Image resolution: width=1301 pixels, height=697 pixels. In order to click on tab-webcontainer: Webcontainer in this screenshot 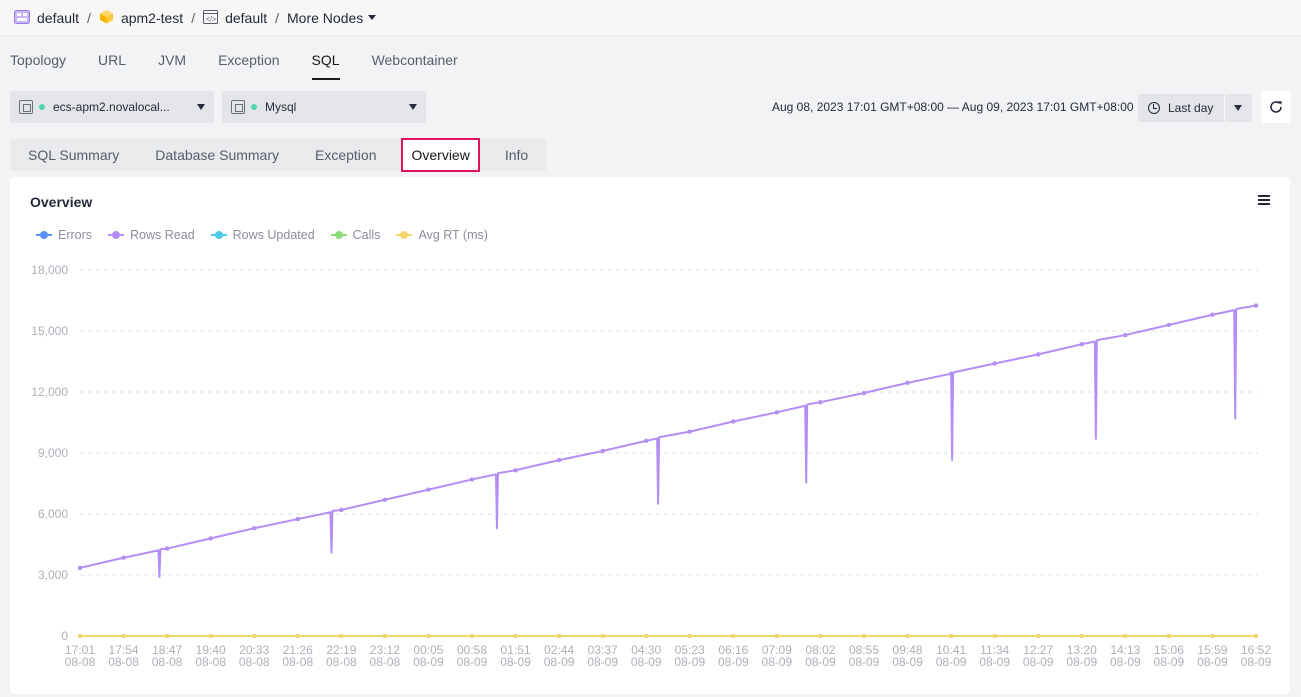, I will do `click(415, 63)`.